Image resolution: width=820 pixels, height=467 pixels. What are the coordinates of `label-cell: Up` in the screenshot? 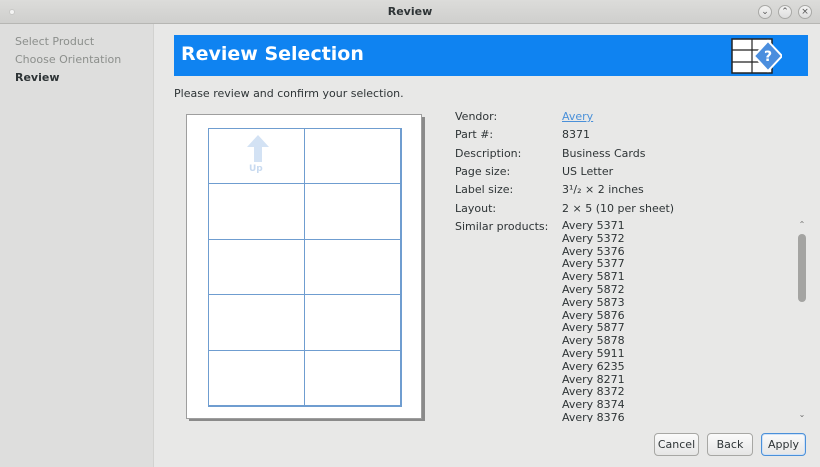 It's located at (256, 156).